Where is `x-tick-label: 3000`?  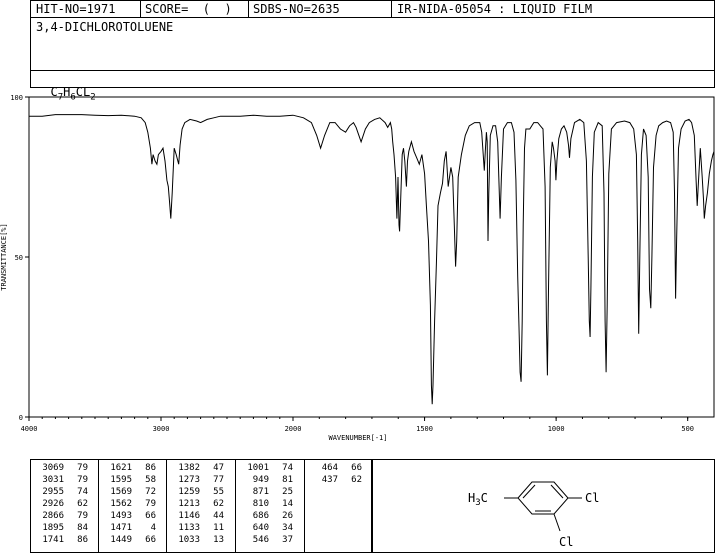 x-tick-label: 3000 is located at coordinates (161, 429).